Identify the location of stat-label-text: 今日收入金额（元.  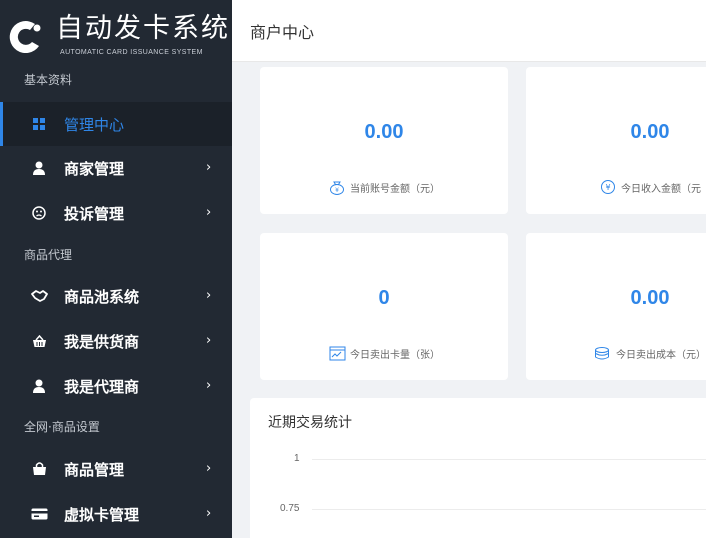
(661, 189).